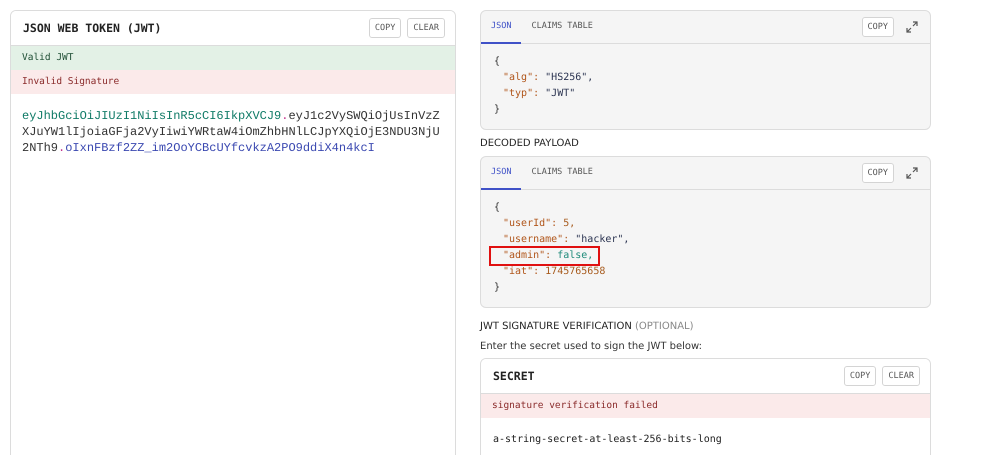 Image resolution: width=1000 pixels, height=455 pixels. I want to click on json-line: "typ": "JWT", so click(539, 94).